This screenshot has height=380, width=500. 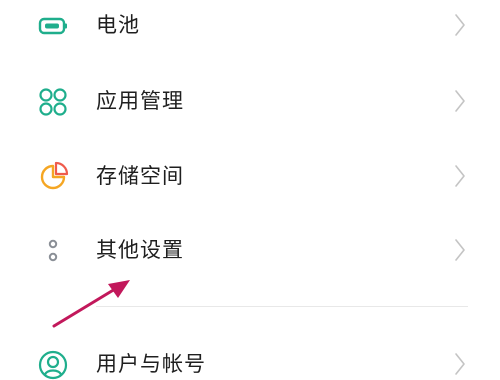 I want to click on battery-icon, so click(x=53, y=26).